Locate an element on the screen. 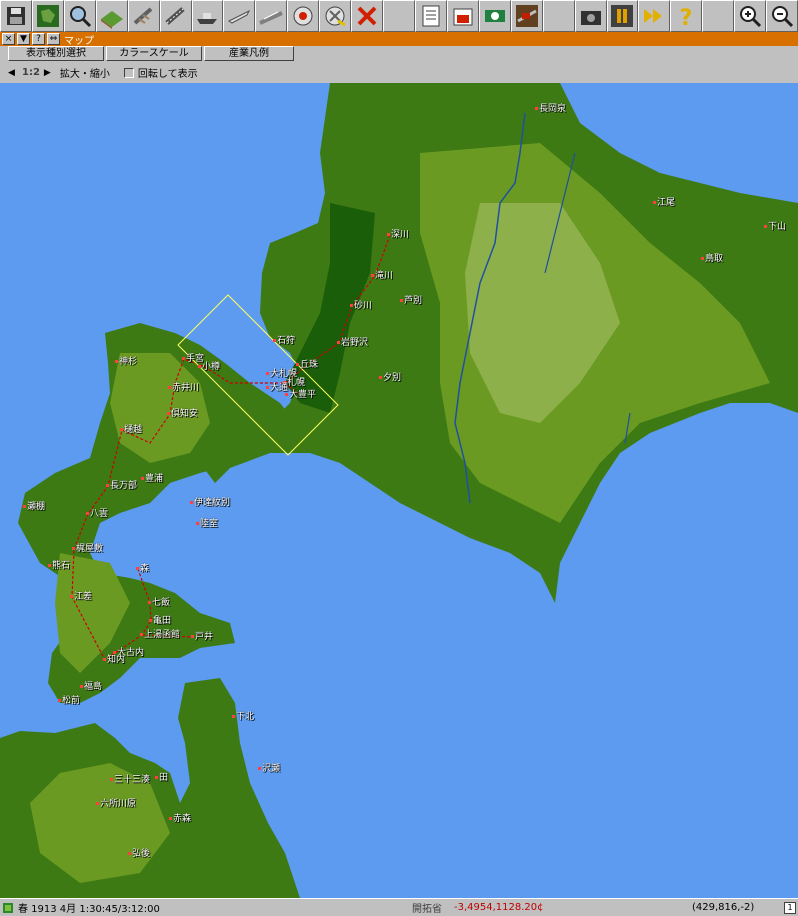  aircraft-icon is located at coordinates (239, 16).